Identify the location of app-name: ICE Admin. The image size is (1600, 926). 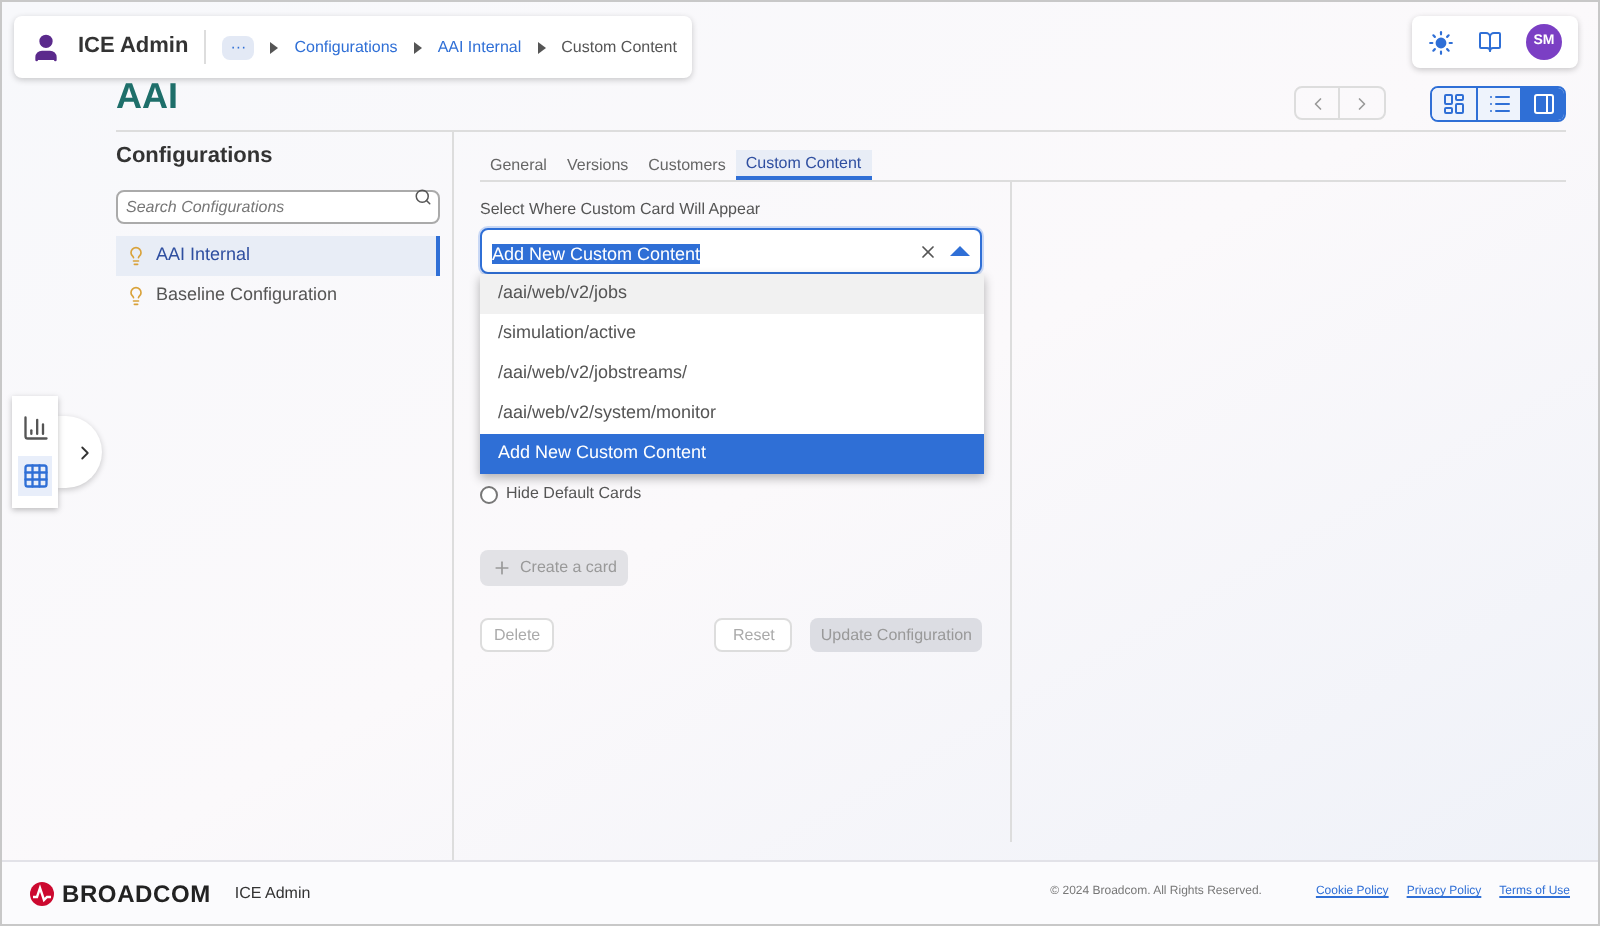
(142, 47).